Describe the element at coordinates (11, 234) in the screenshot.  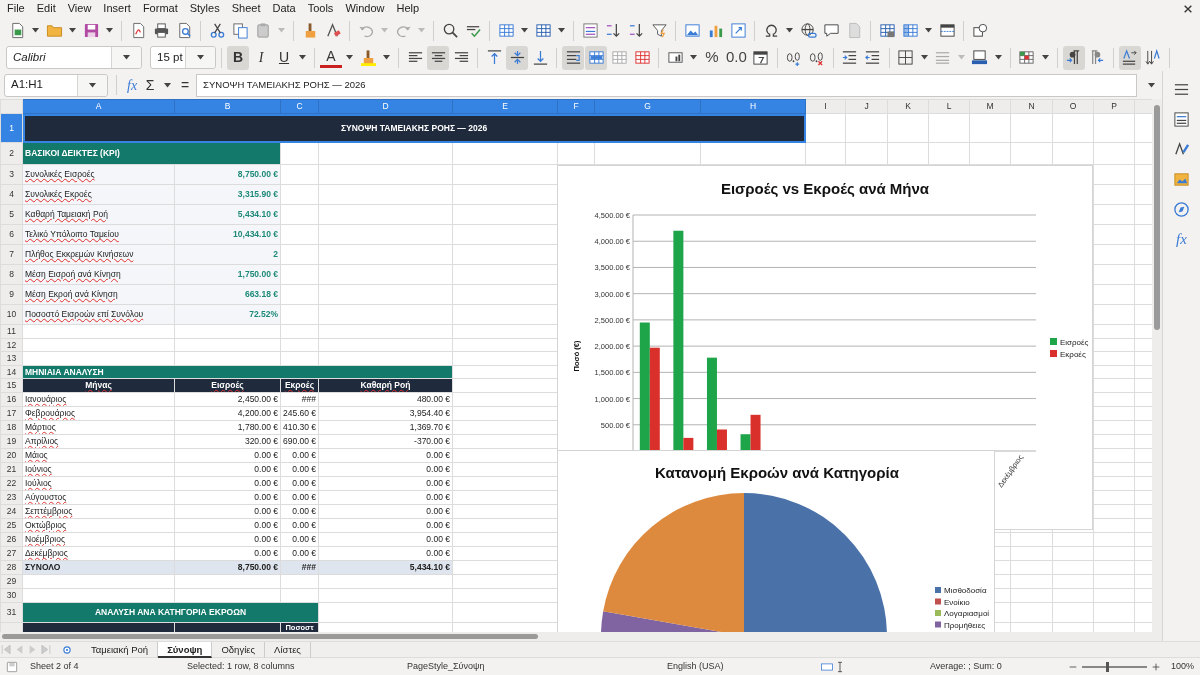
I see `row-header: 6` at that location.